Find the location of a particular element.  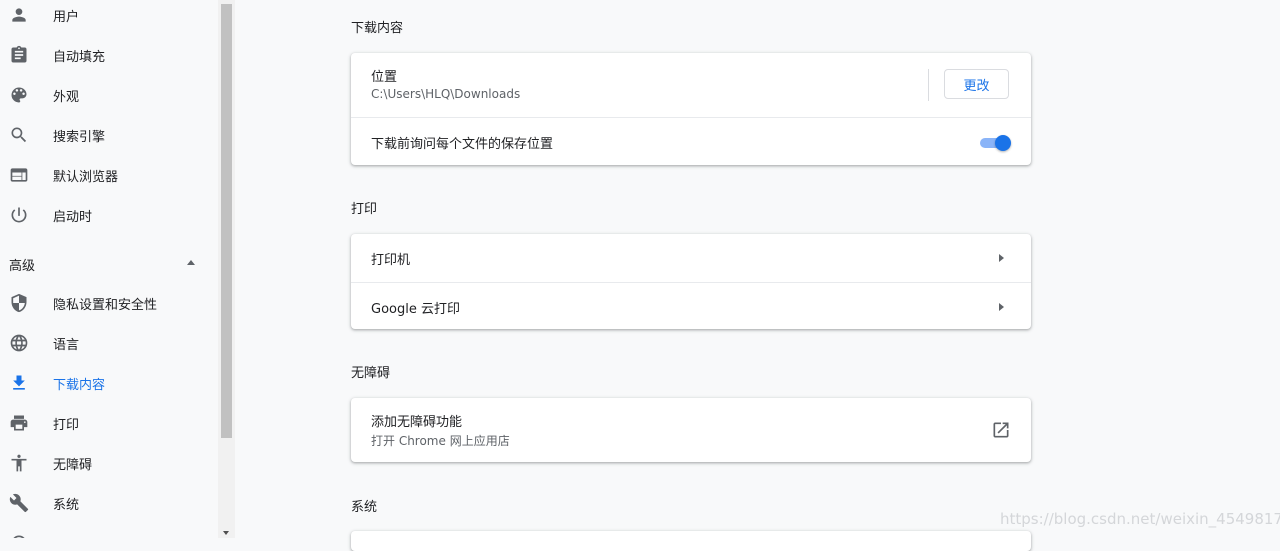

sidebar-item-label: 启动时 is located at coordinates (73, 217).